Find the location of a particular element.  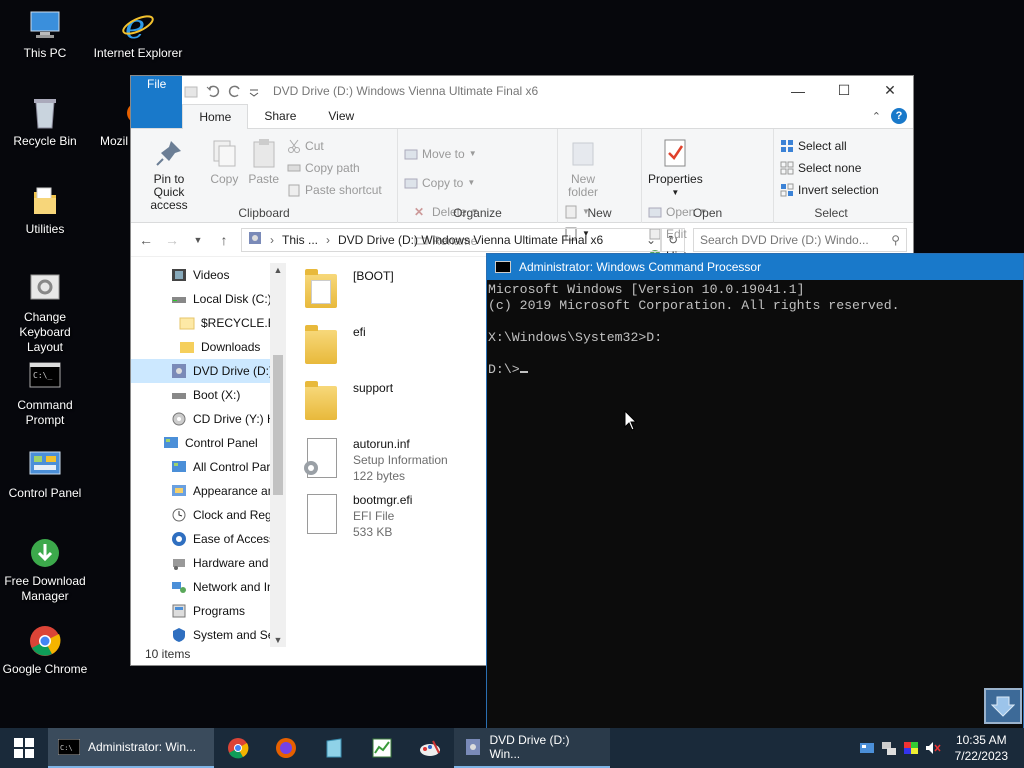

list-item: [BOOT] is located at coordinates (398, 296).